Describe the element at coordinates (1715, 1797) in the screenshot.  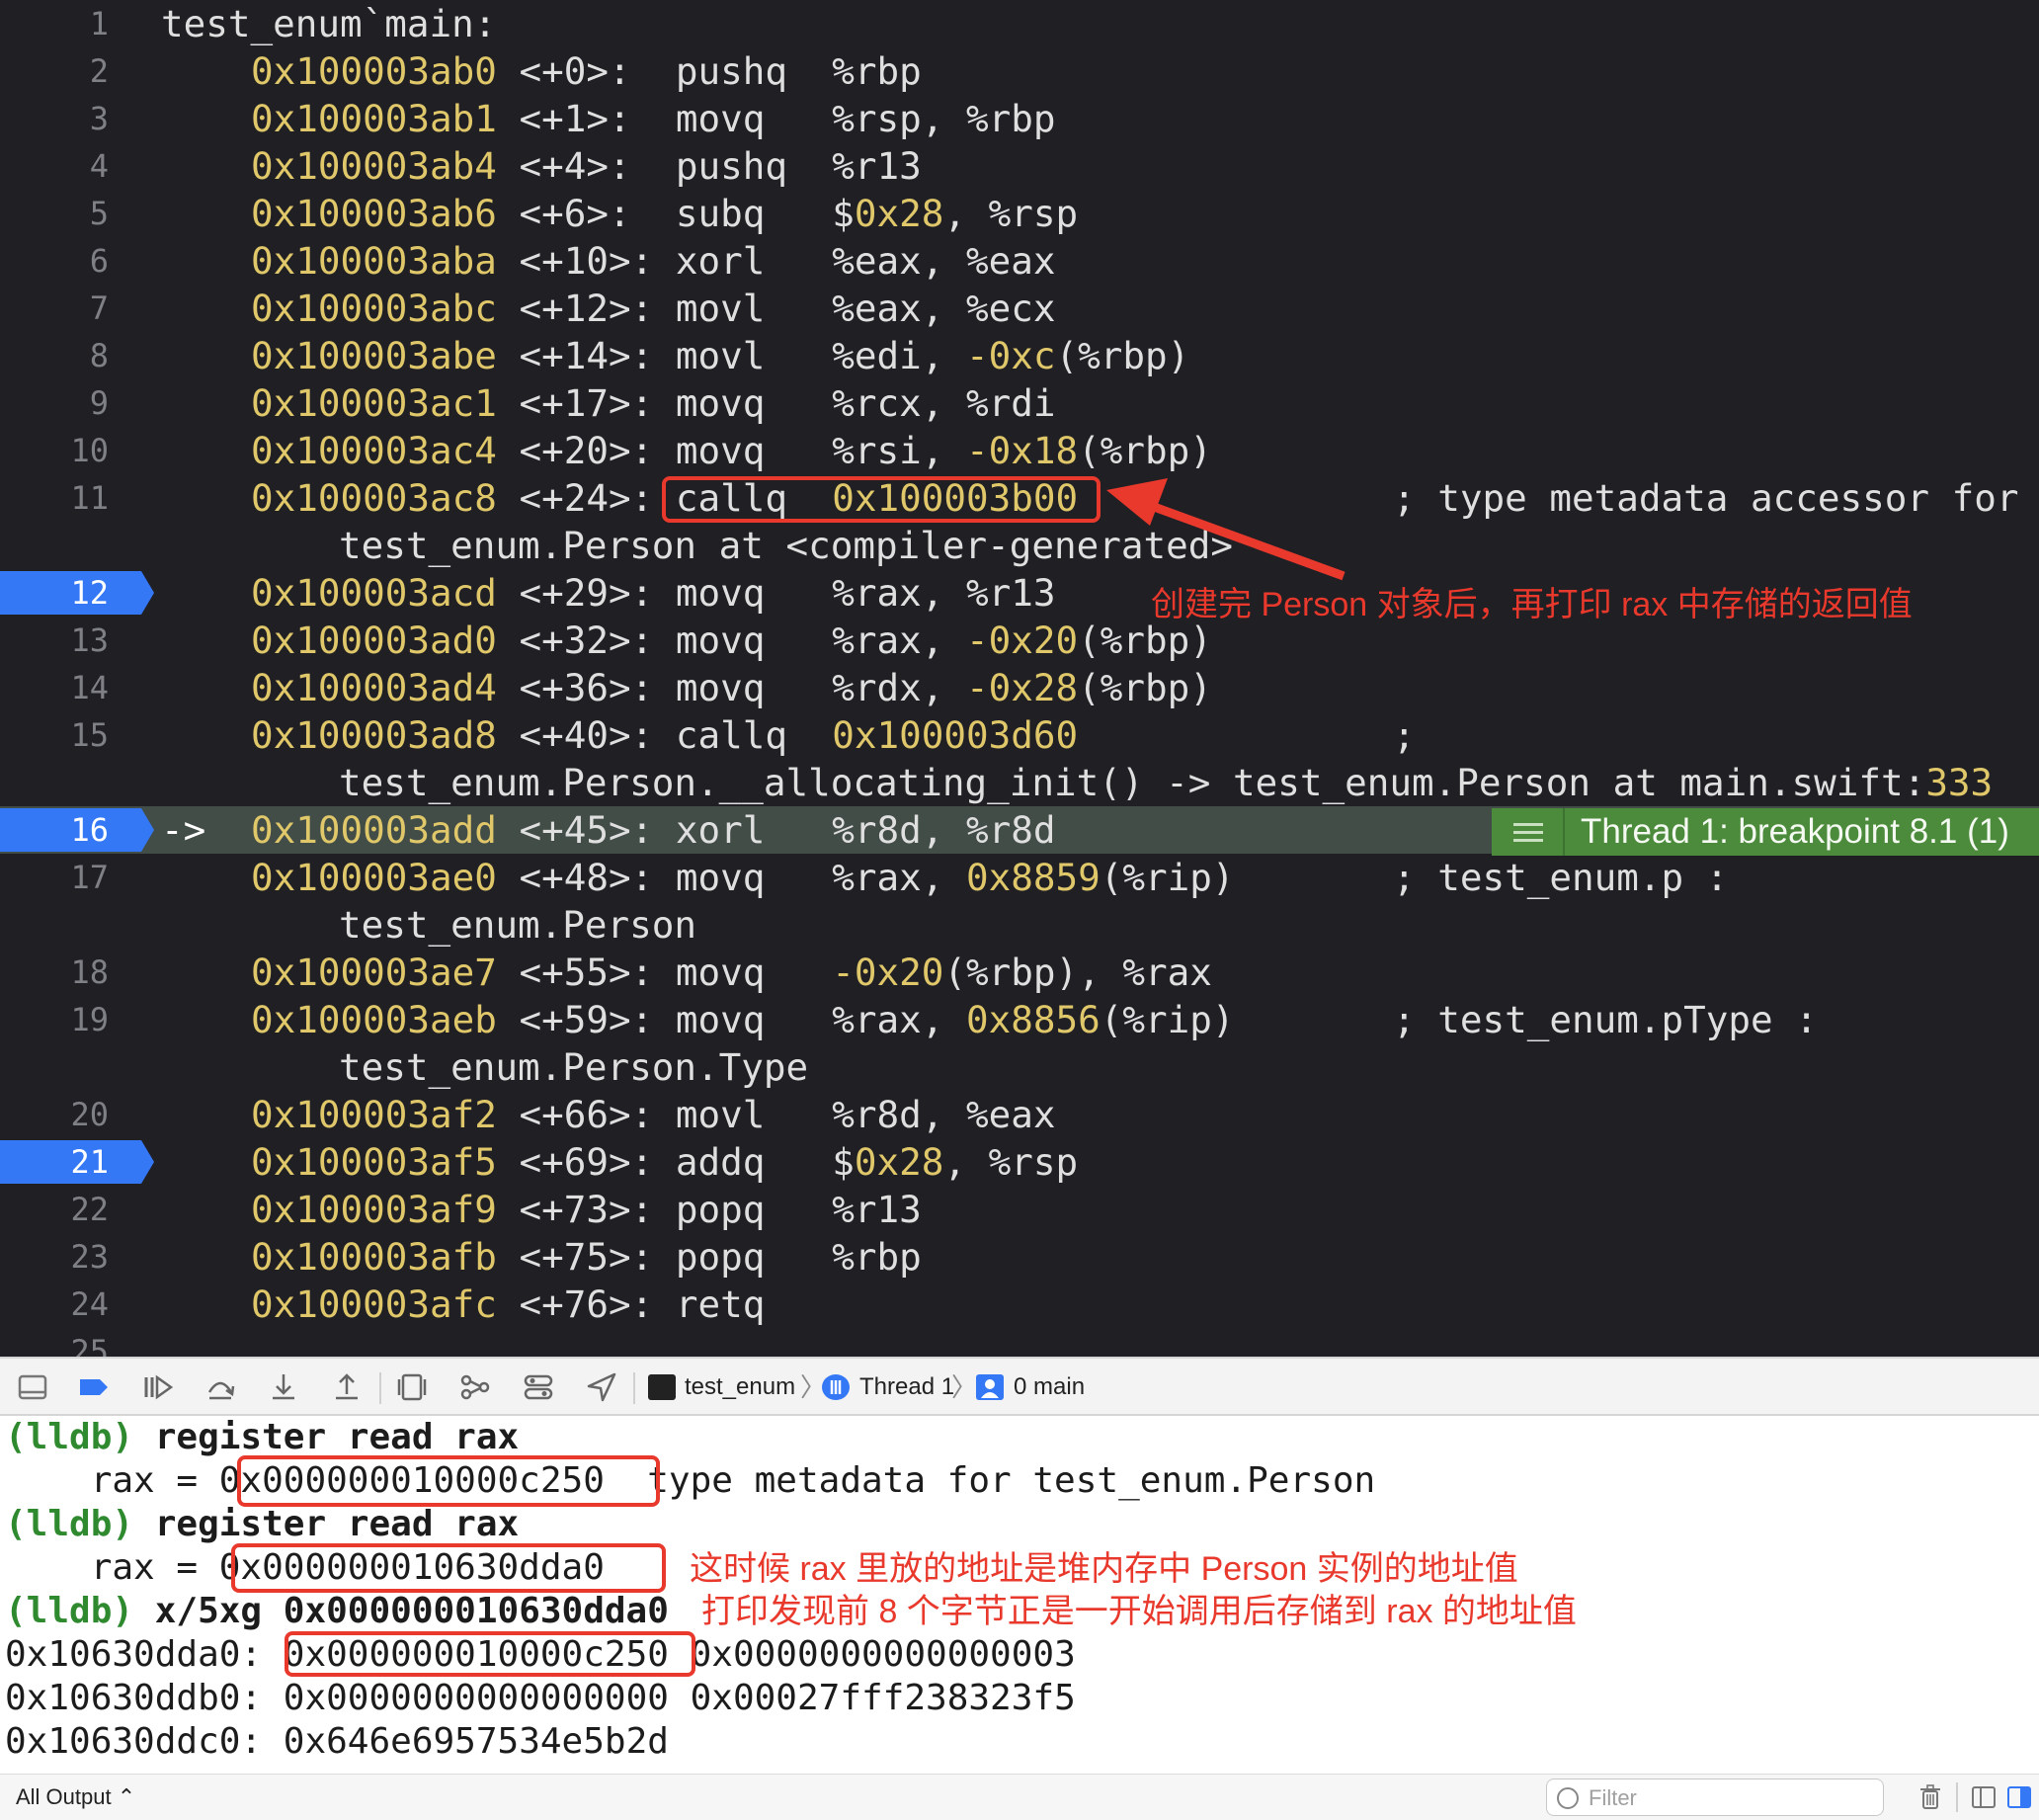
I see `filter-field: Filter` at that location.